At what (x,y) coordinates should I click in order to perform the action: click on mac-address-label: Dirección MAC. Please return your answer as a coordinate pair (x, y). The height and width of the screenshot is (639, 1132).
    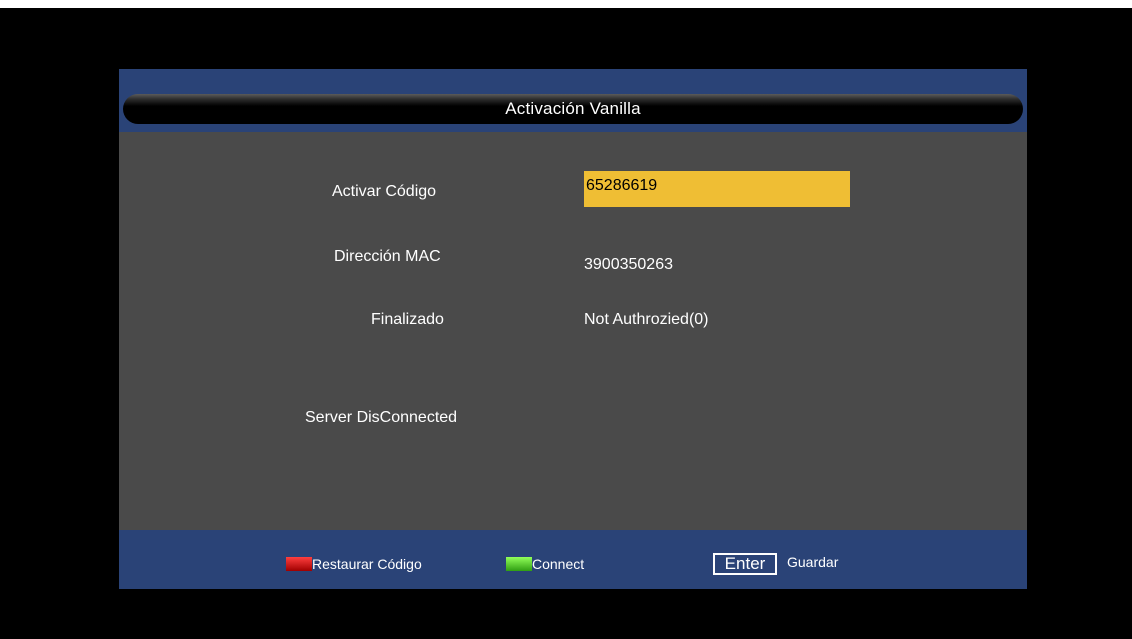
    Looking at the image, I should click on (387, 256).